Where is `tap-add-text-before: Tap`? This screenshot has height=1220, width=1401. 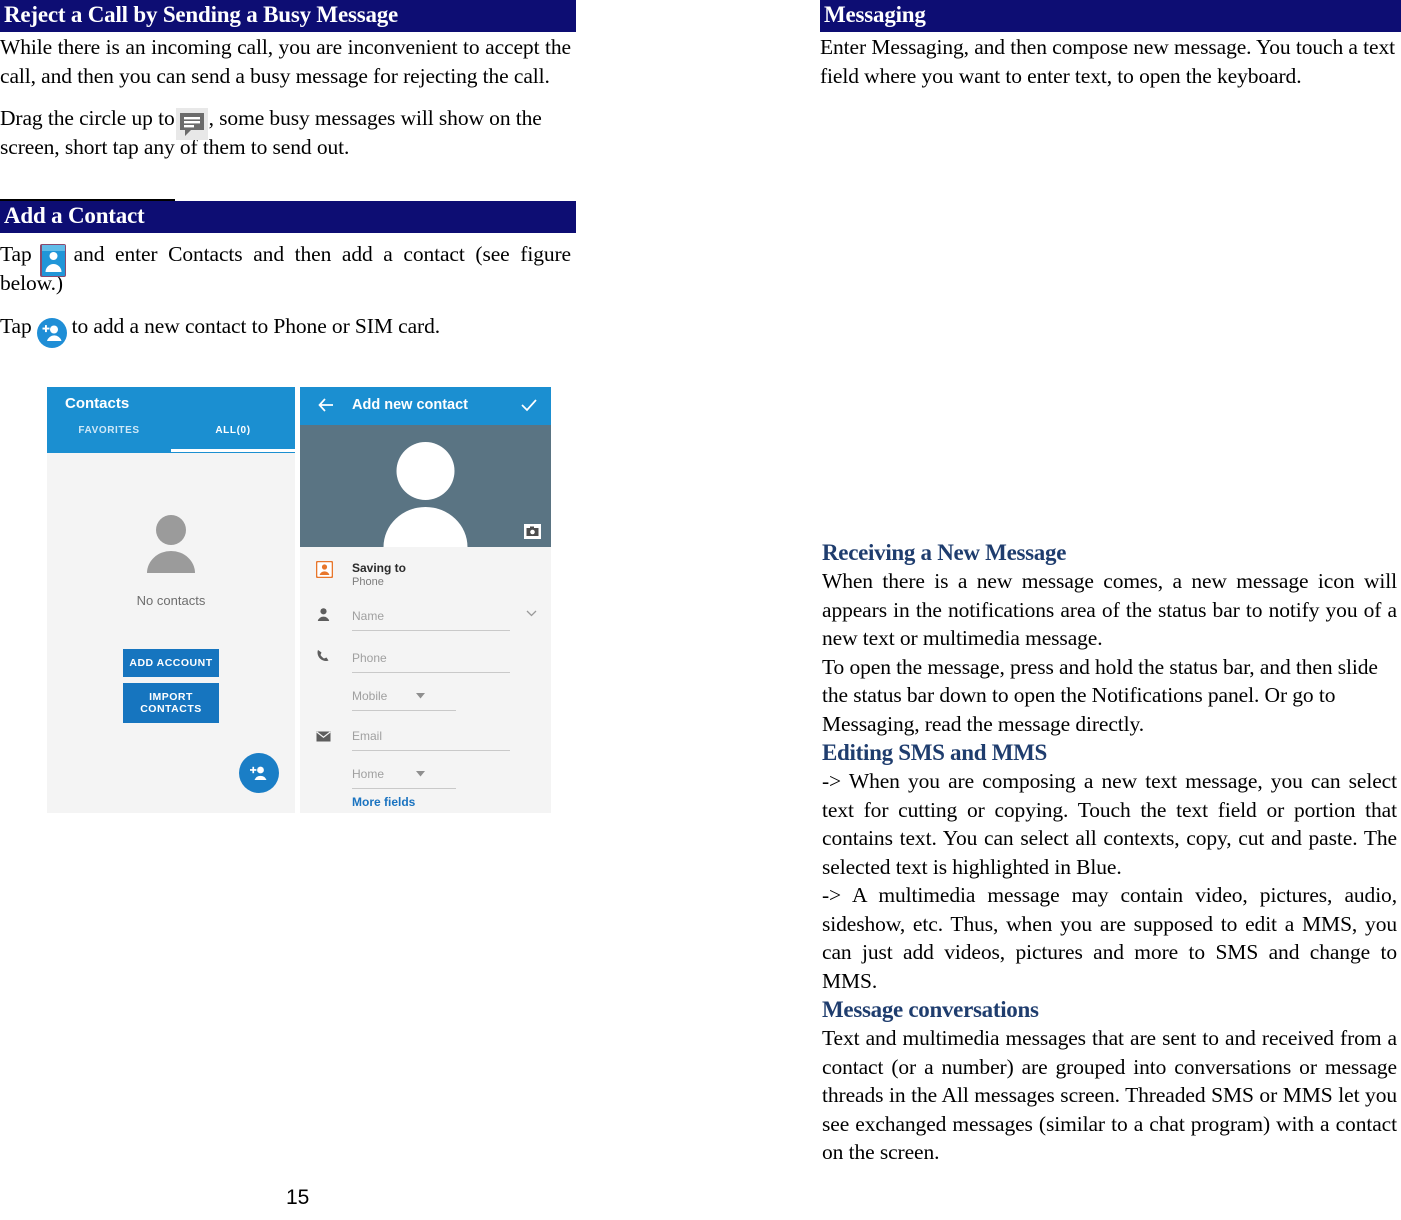 tap-add-text-before: Tap is located at coordinates (16, 325).